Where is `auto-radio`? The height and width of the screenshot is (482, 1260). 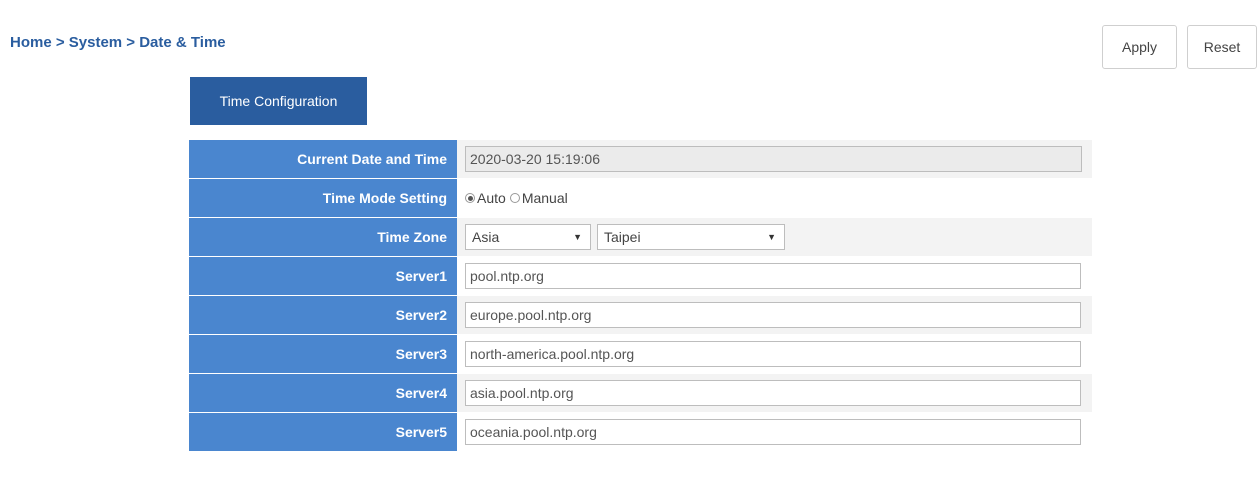 auto-radio is located at coordinates (470, 198).